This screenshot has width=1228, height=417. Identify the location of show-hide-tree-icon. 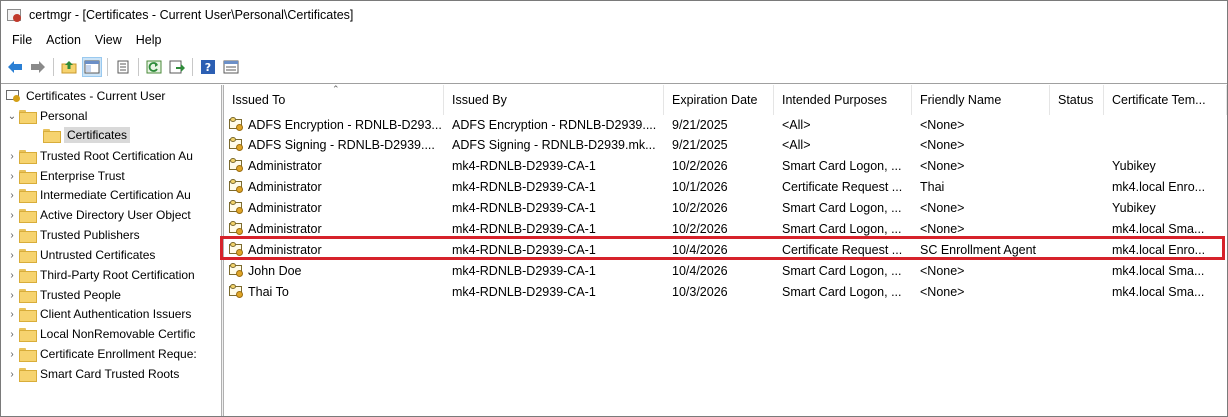
(92, 67).